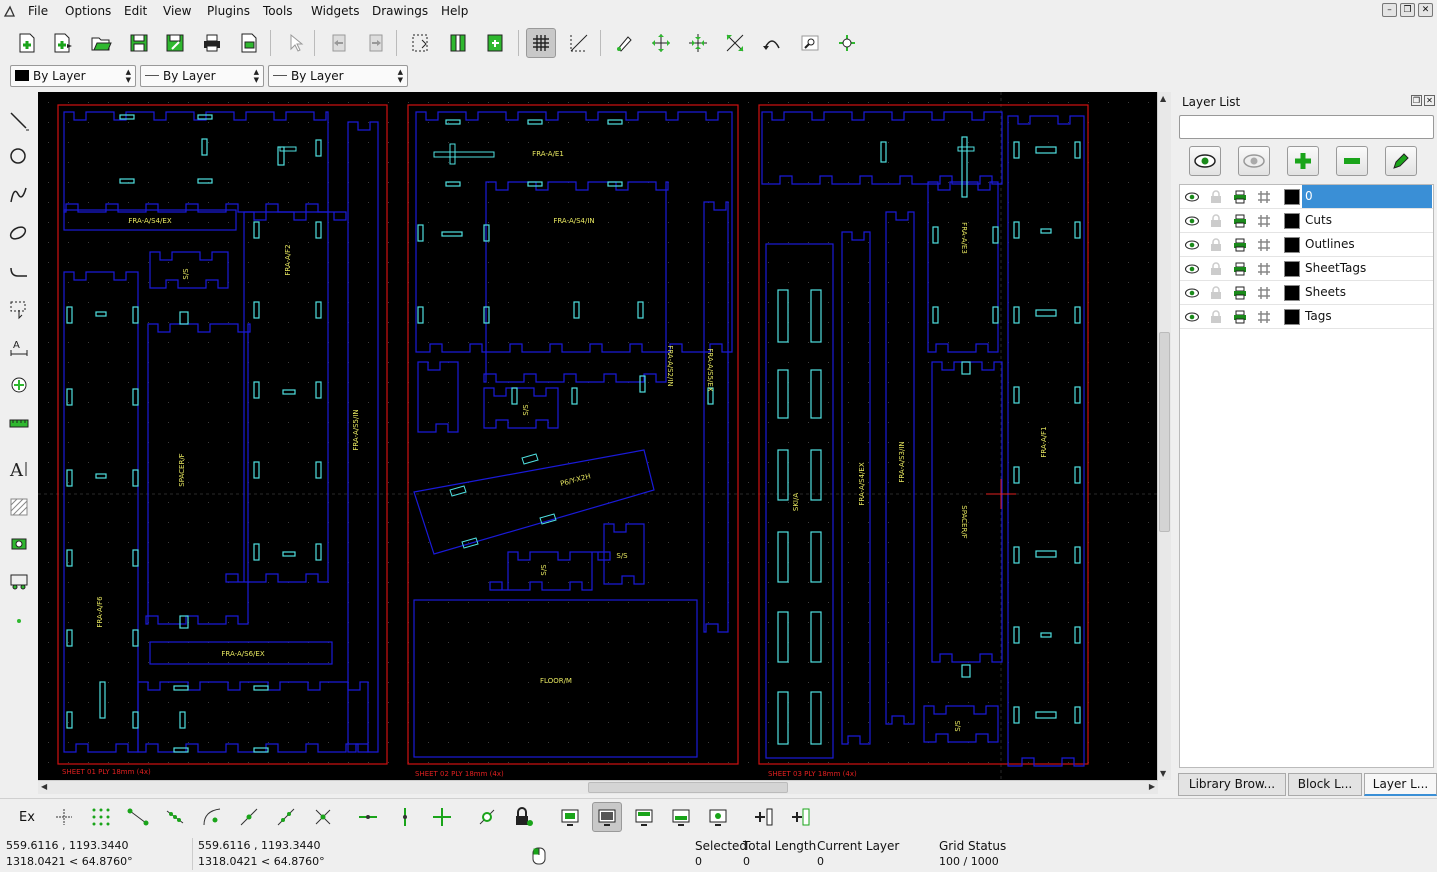 The image size is (1437, 872). Describe the element at coordinates (1306, 245) in the screenshot. I see `layer-row: Outlines` at that location.